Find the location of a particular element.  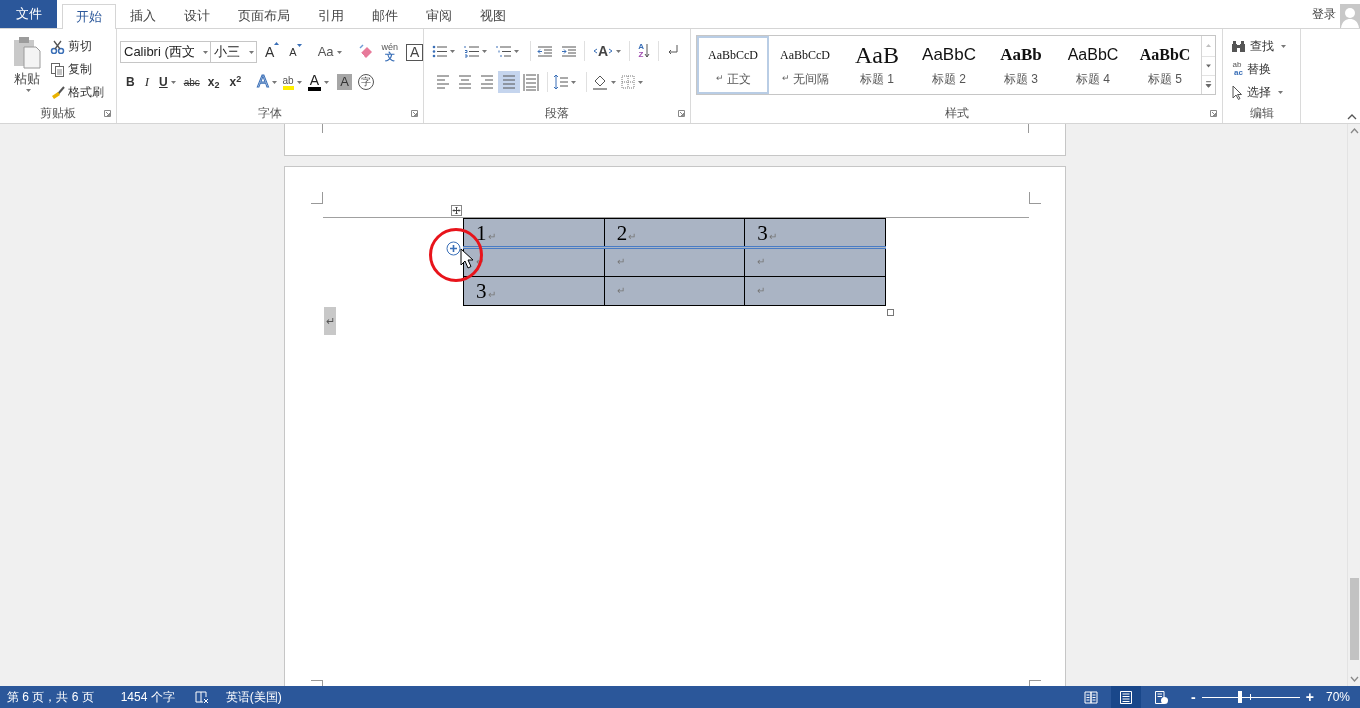

bold-button: B is located at coordinates (130, 82).